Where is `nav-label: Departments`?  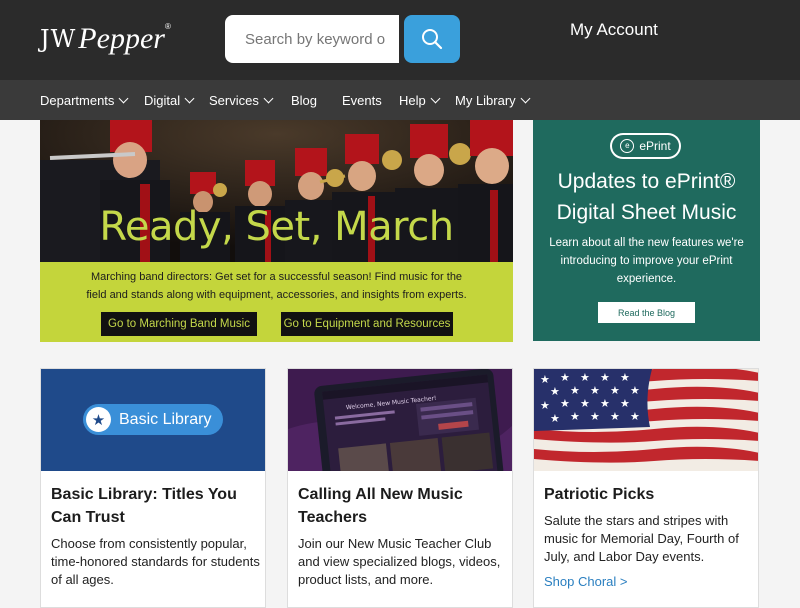 nav-label: Departments is located at coordinates (77, 100).